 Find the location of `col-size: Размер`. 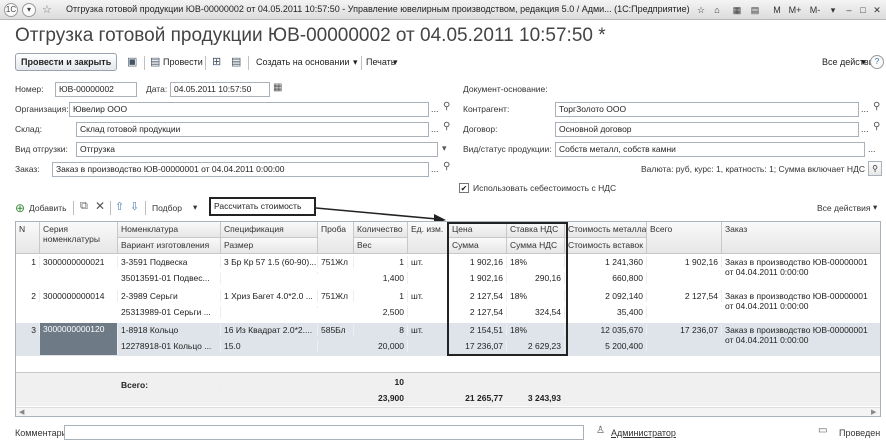

col-size: Размер is located at coordinates (269, 246).